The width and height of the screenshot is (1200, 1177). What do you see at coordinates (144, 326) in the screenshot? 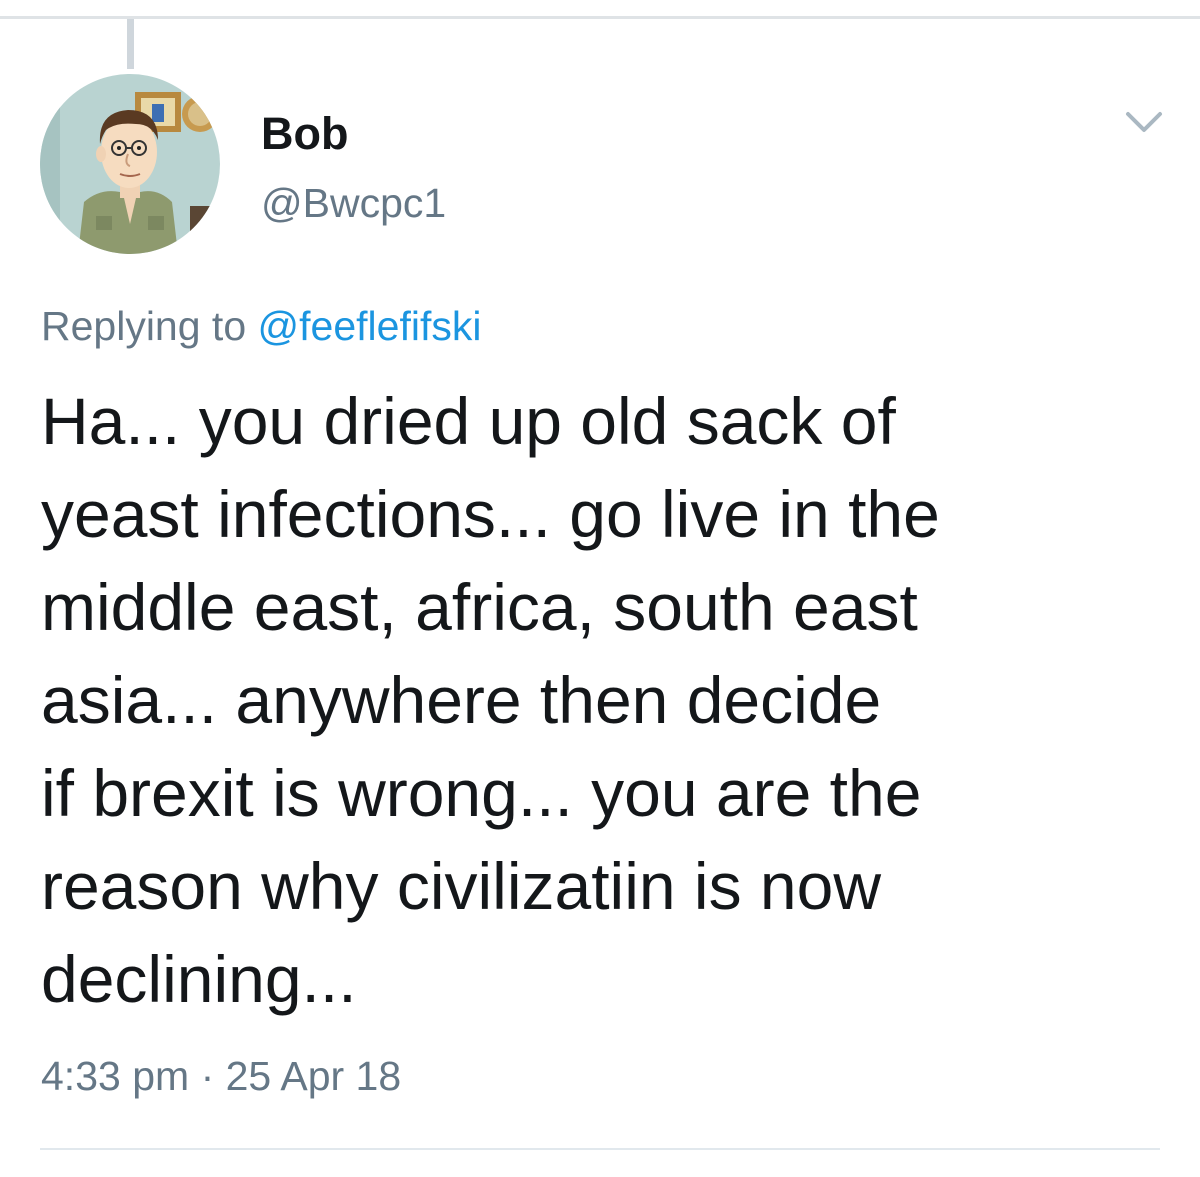
I see `replying-to-label: Replying to` at bounding box center [144, 326].